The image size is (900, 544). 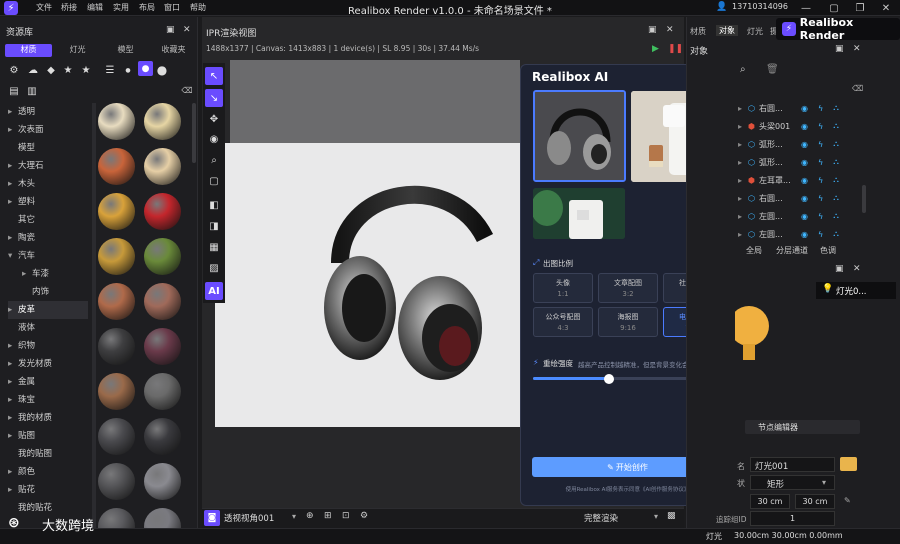 I want to click on camera-settings-icon: ⚙, so click(x=364, y=516).